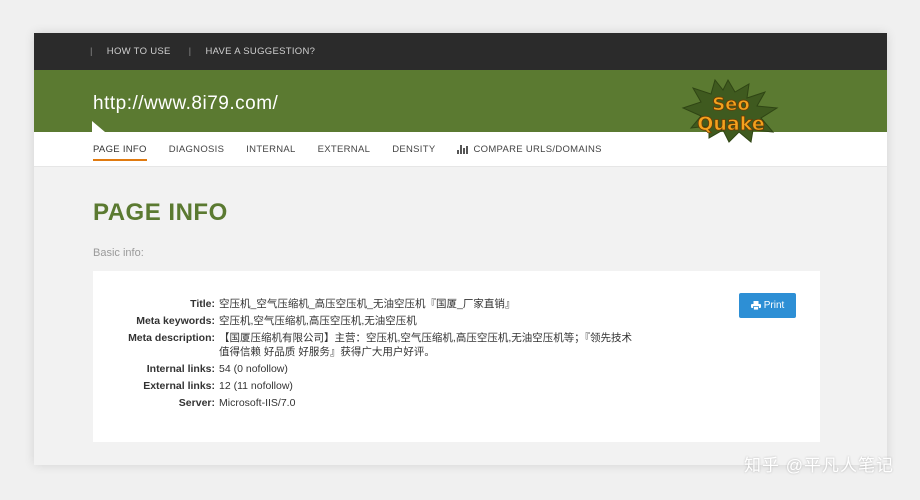 The height and width of the screenshot is (500, 920). Describe the element at coordinates (270, 149) in the screenshot. I see `tab-internal: INTERNAL` at that location.